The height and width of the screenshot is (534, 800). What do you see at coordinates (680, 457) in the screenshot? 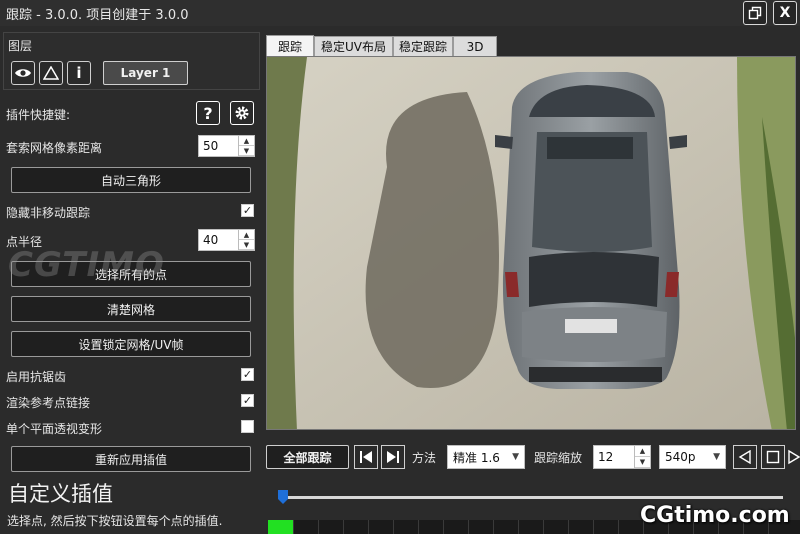
I see `resolution-value: 540p` at bounding box center [680, 457].